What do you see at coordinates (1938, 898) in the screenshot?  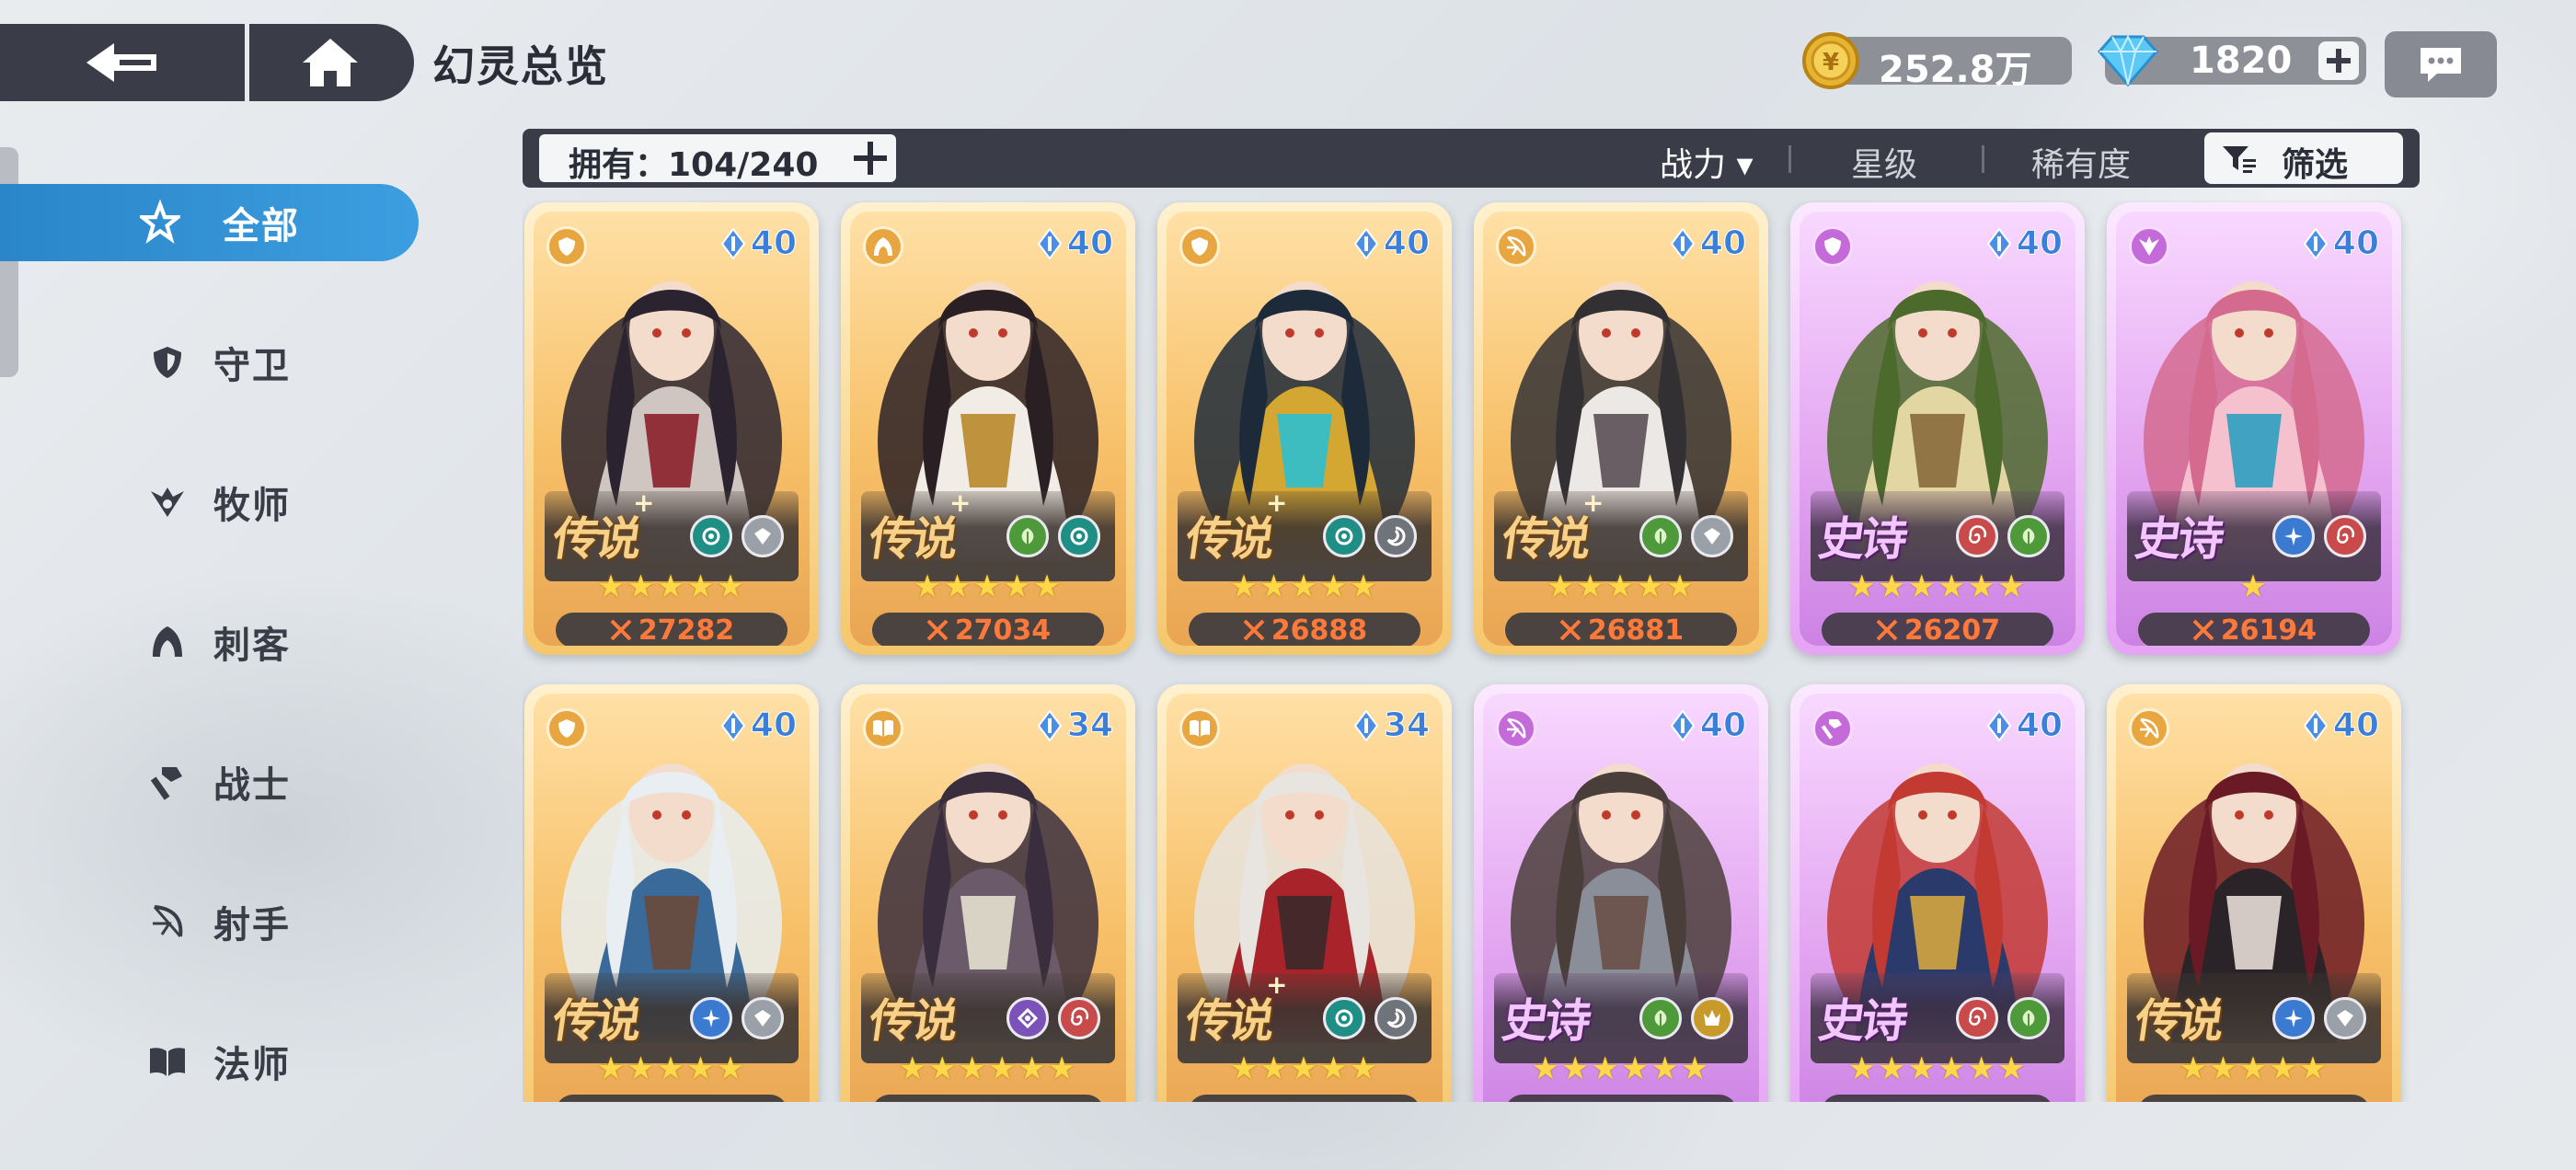 I see `card-art: 40 史诗 ★★★★★★` at bounding box center [1938, 898].